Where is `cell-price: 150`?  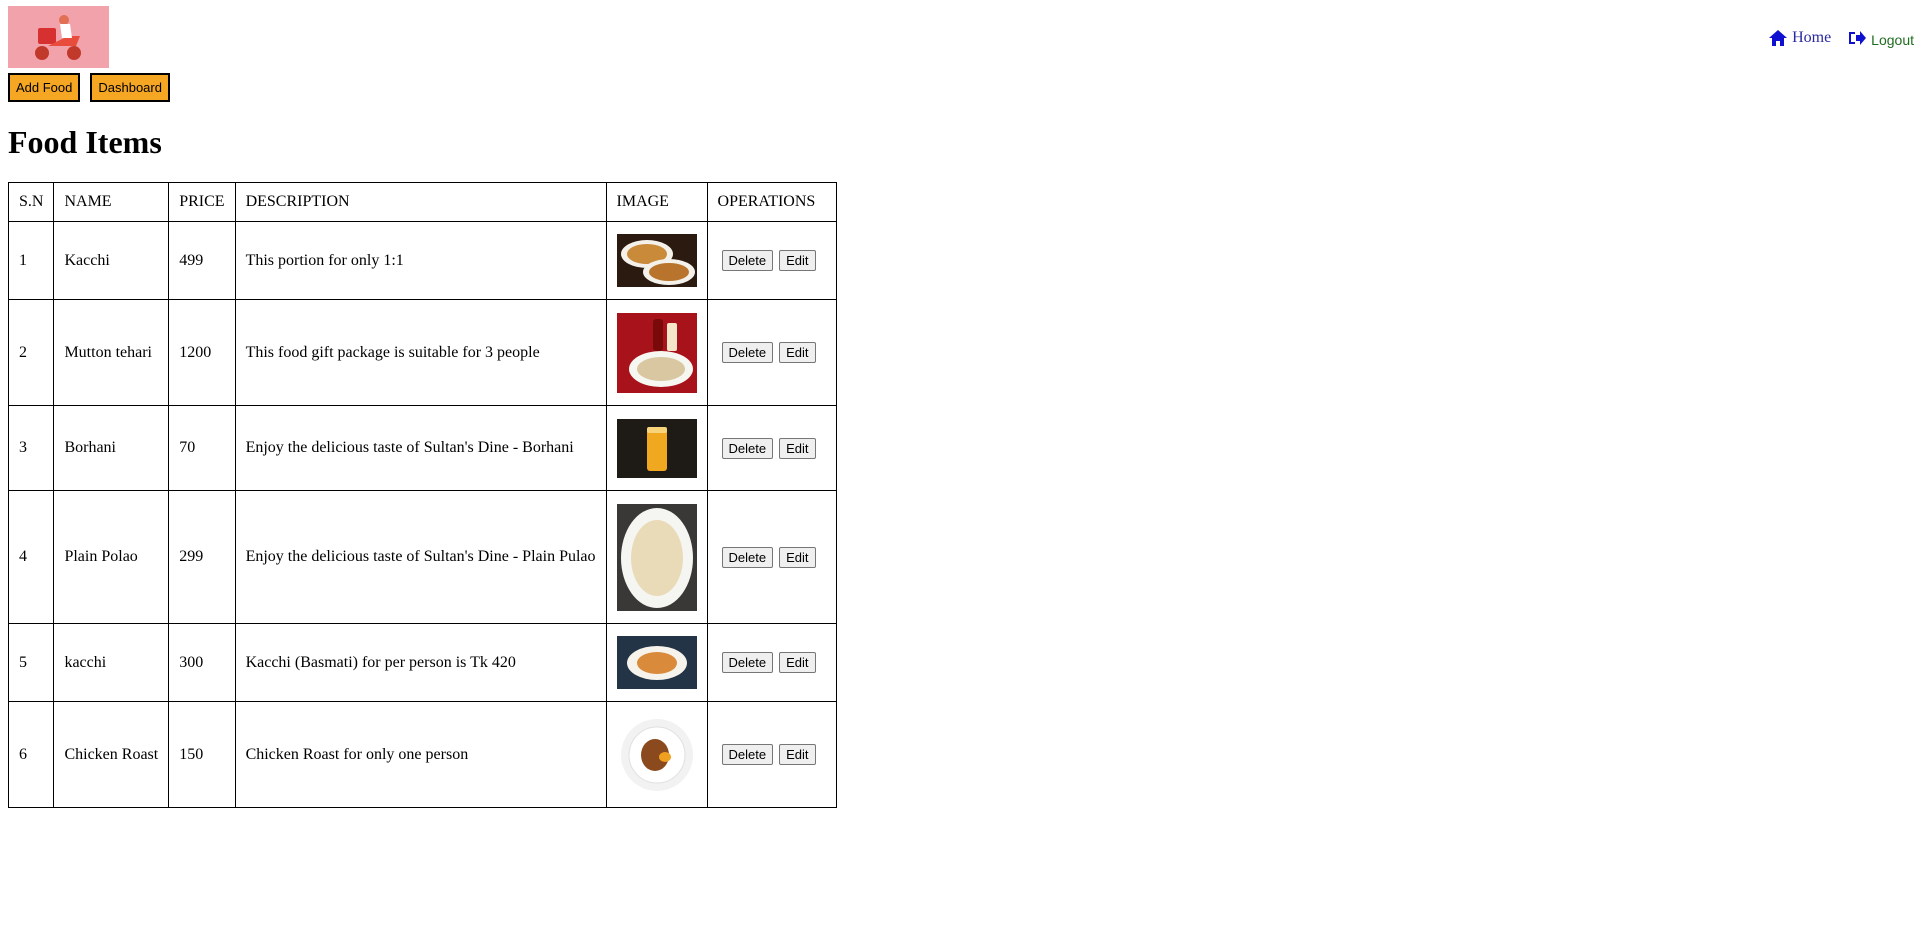
cell-price: 150 is located at coordinates (202, 754).